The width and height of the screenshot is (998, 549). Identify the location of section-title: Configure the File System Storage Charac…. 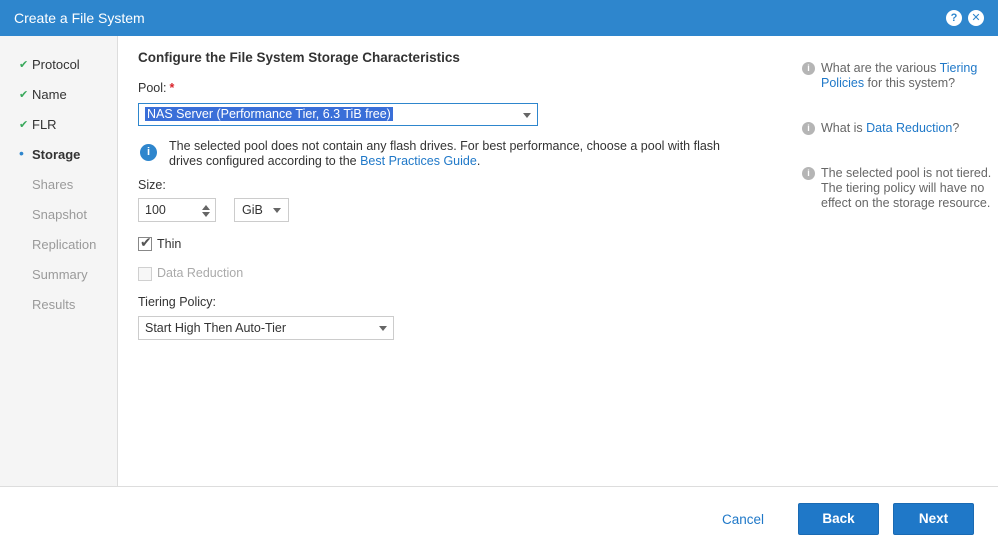
(299, 57).